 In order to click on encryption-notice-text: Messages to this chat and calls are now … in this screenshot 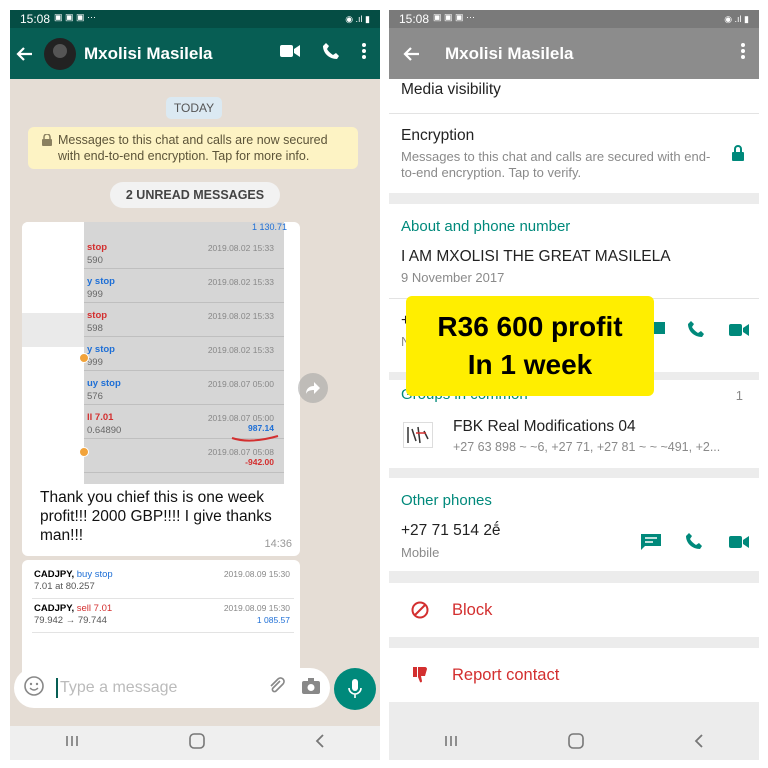, I will do `click(193, 148)`.